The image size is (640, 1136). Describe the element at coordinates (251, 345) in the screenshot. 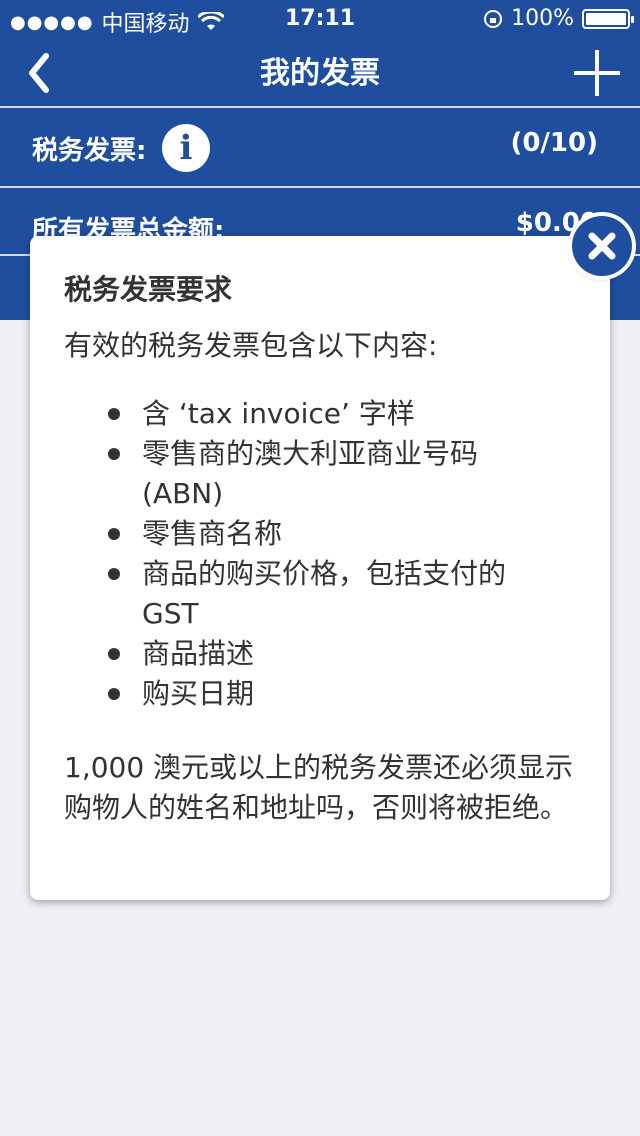

I see `dialog-intro: 有效的税务发票包含以下内容:` at that location.